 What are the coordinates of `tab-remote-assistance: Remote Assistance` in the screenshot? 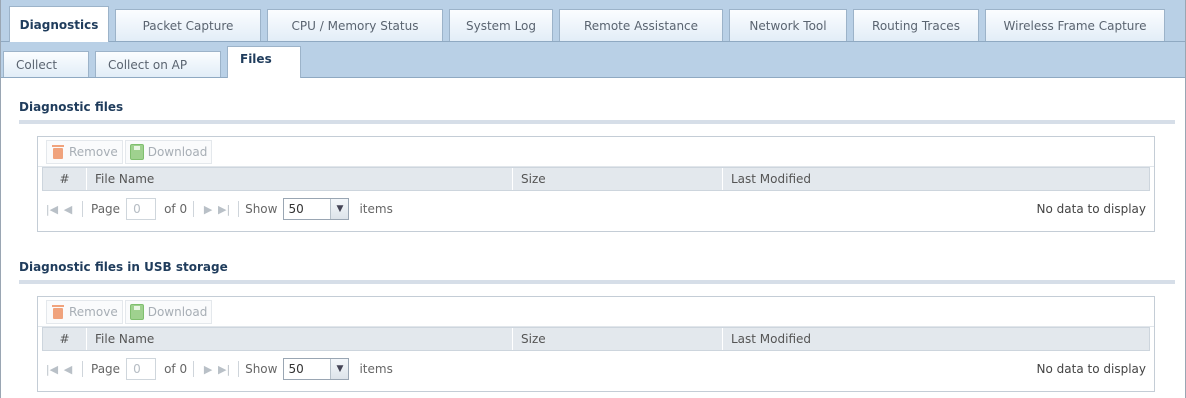 It's located at (641, 25).